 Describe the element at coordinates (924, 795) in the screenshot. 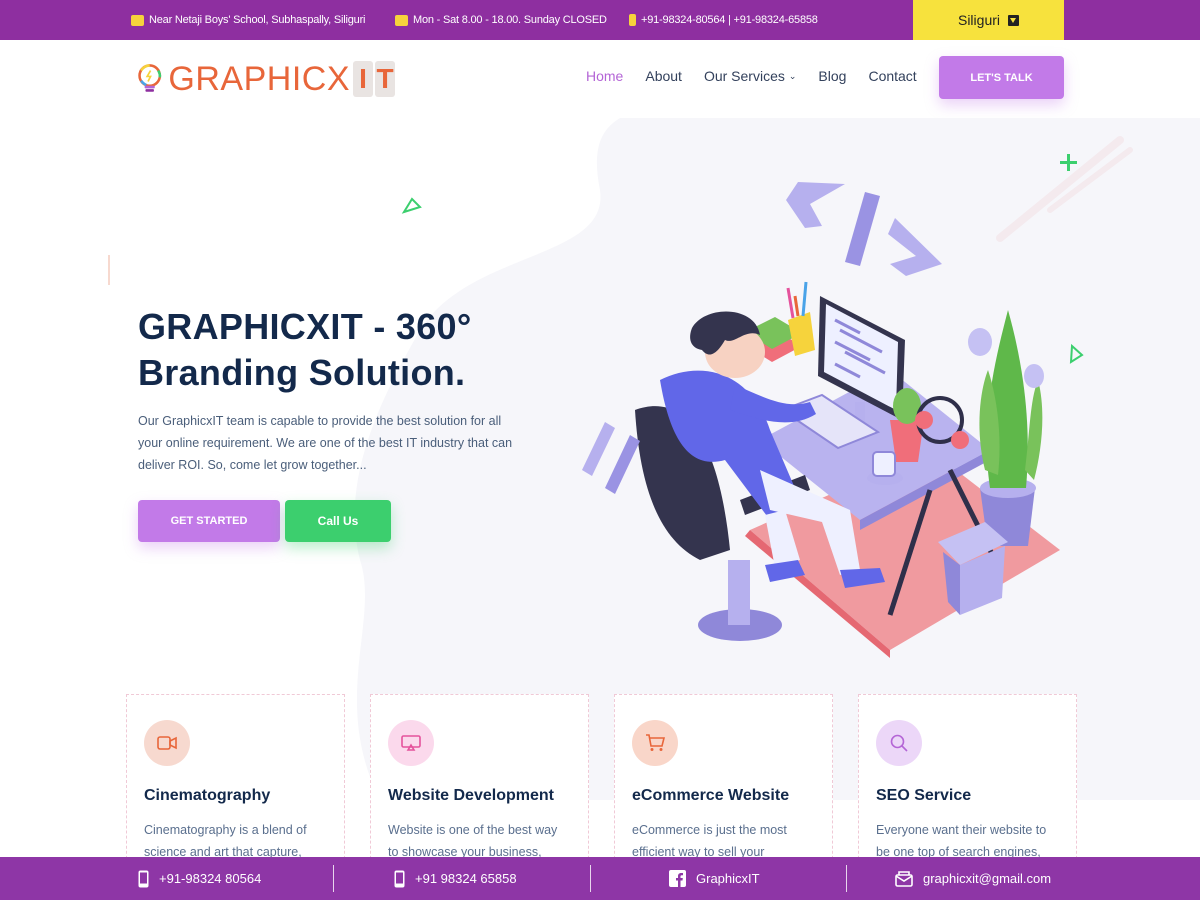

I see `service-title: SEO Service` at that location.